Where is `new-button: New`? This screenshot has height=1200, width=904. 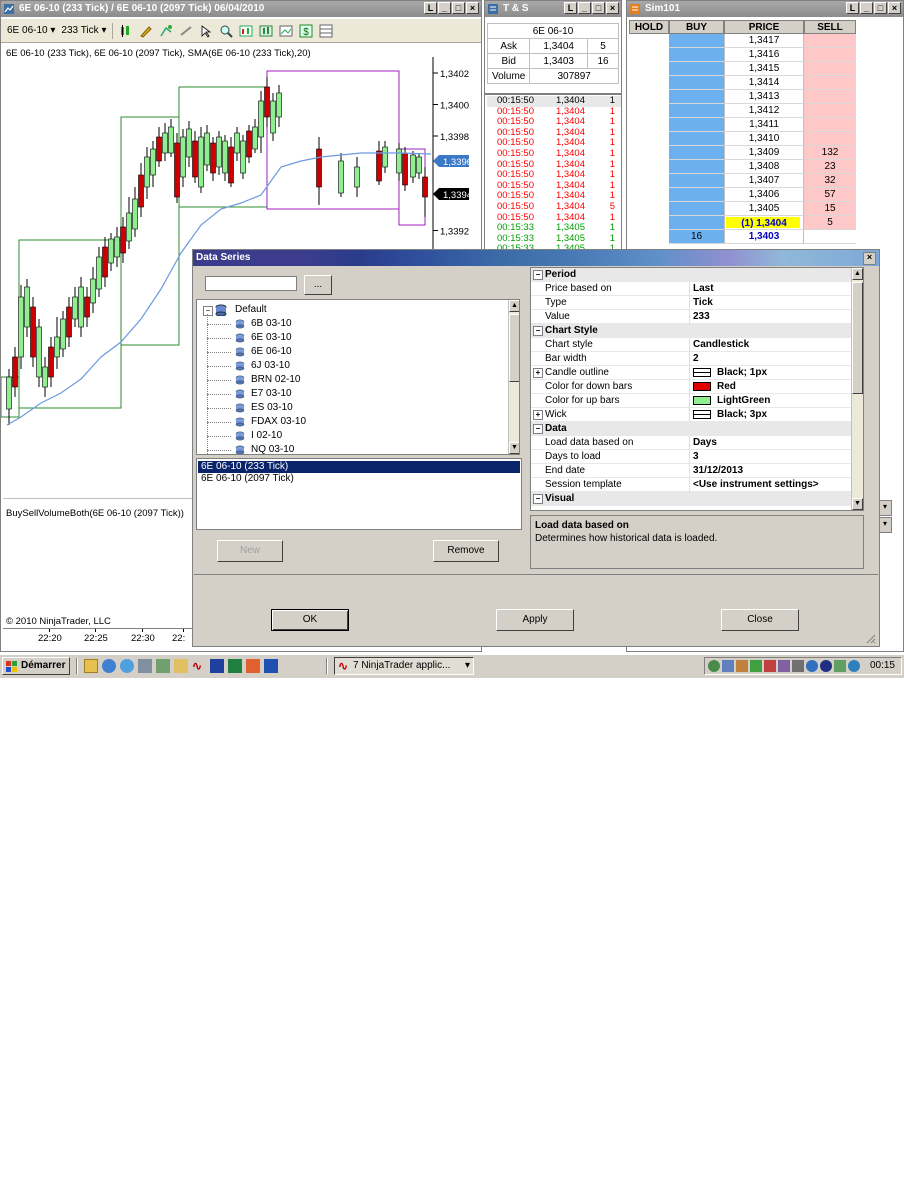 new-button: New is located at coordinates (250, 551).